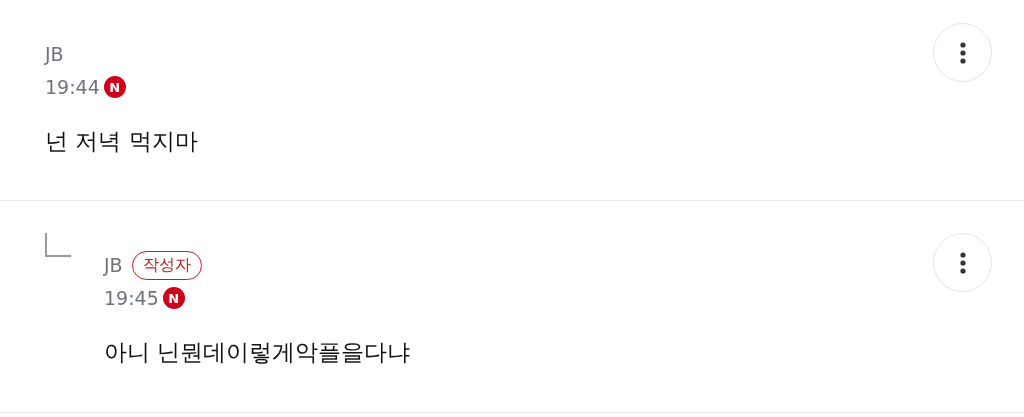 The height and width of the screenshot is (417, 1024). I want to click on comment-time: 19:44, so click(72, 87).